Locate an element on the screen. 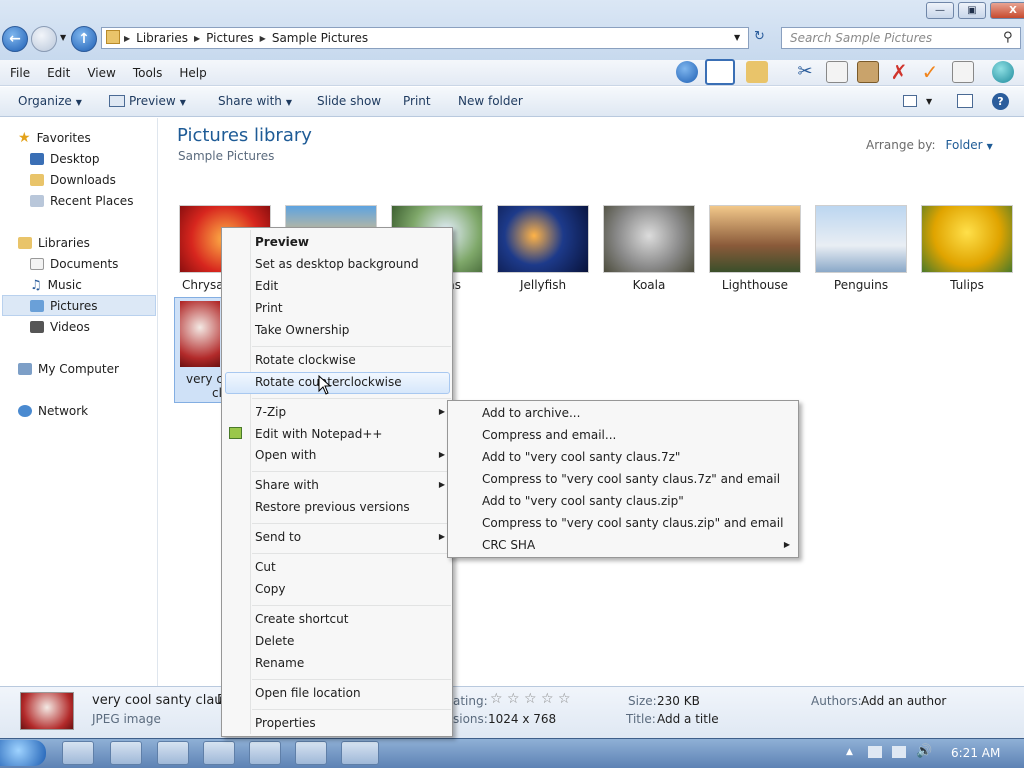 Image resolution: width=1024 pixels, height=768 pixels. taskbar-app is located at coordinates (311, 753).